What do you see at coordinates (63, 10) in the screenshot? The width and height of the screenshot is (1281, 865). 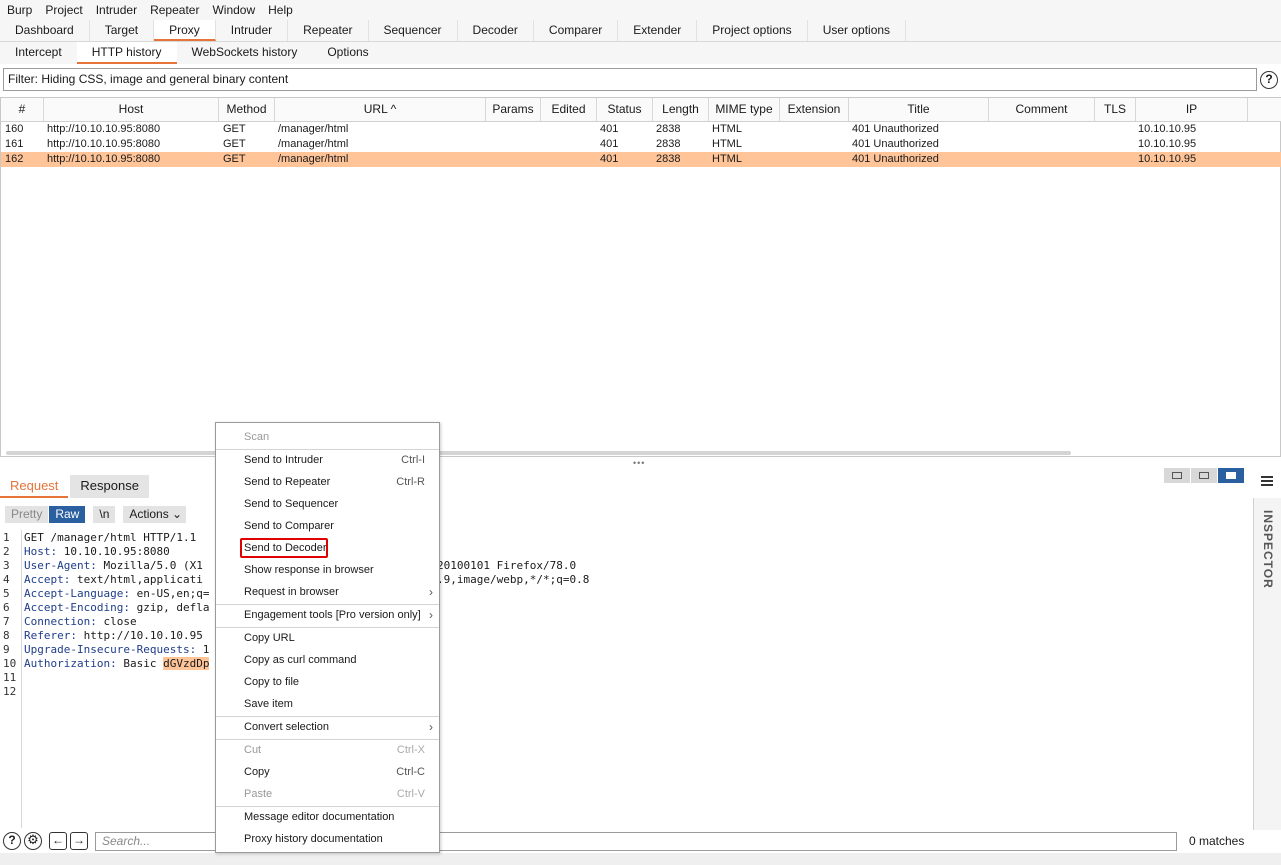 I see `menu-project: Project` at bounding box center [63, 10].